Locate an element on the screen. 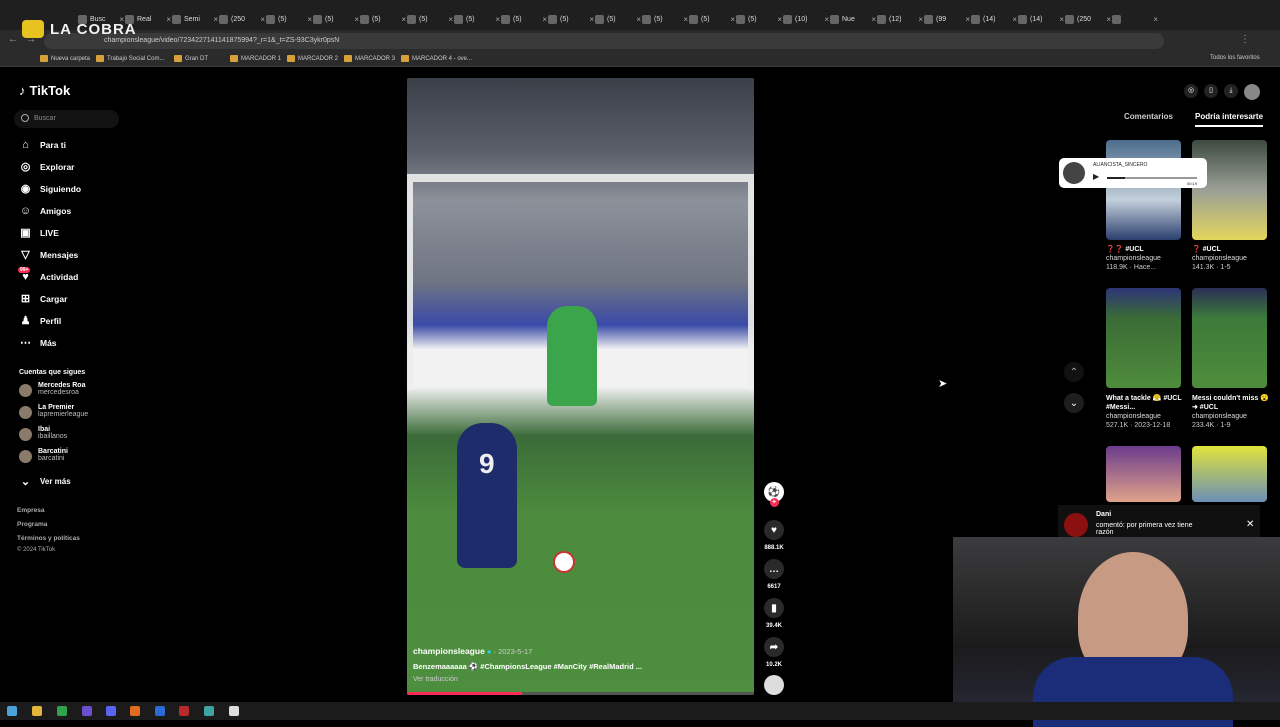 This screenshot has width=1280, height=727. followed-account: Ibai ibaillanos is located at coordinates (43, 433).